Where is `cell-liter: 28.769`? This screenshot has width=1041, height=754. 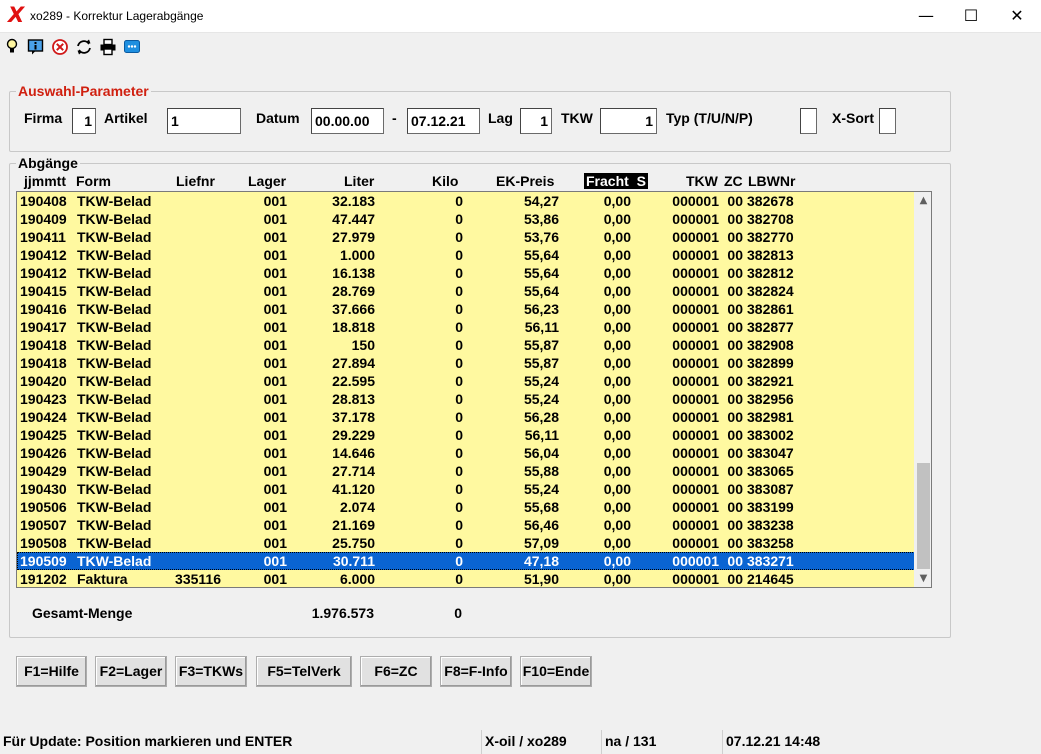 cell-liter: 28.769 is located at coordinates (353, 291).